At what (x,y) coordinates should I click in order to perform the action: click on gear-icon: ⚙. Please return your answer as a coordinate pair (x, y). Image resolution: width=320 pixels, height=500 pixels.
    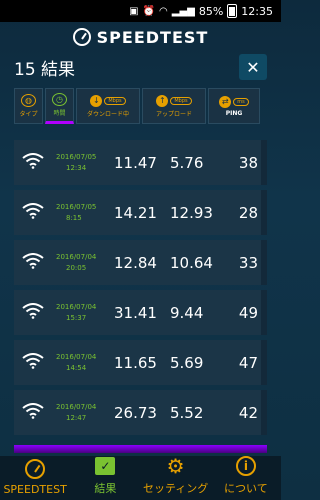
    Looking at the image, I should click on (175, 466).